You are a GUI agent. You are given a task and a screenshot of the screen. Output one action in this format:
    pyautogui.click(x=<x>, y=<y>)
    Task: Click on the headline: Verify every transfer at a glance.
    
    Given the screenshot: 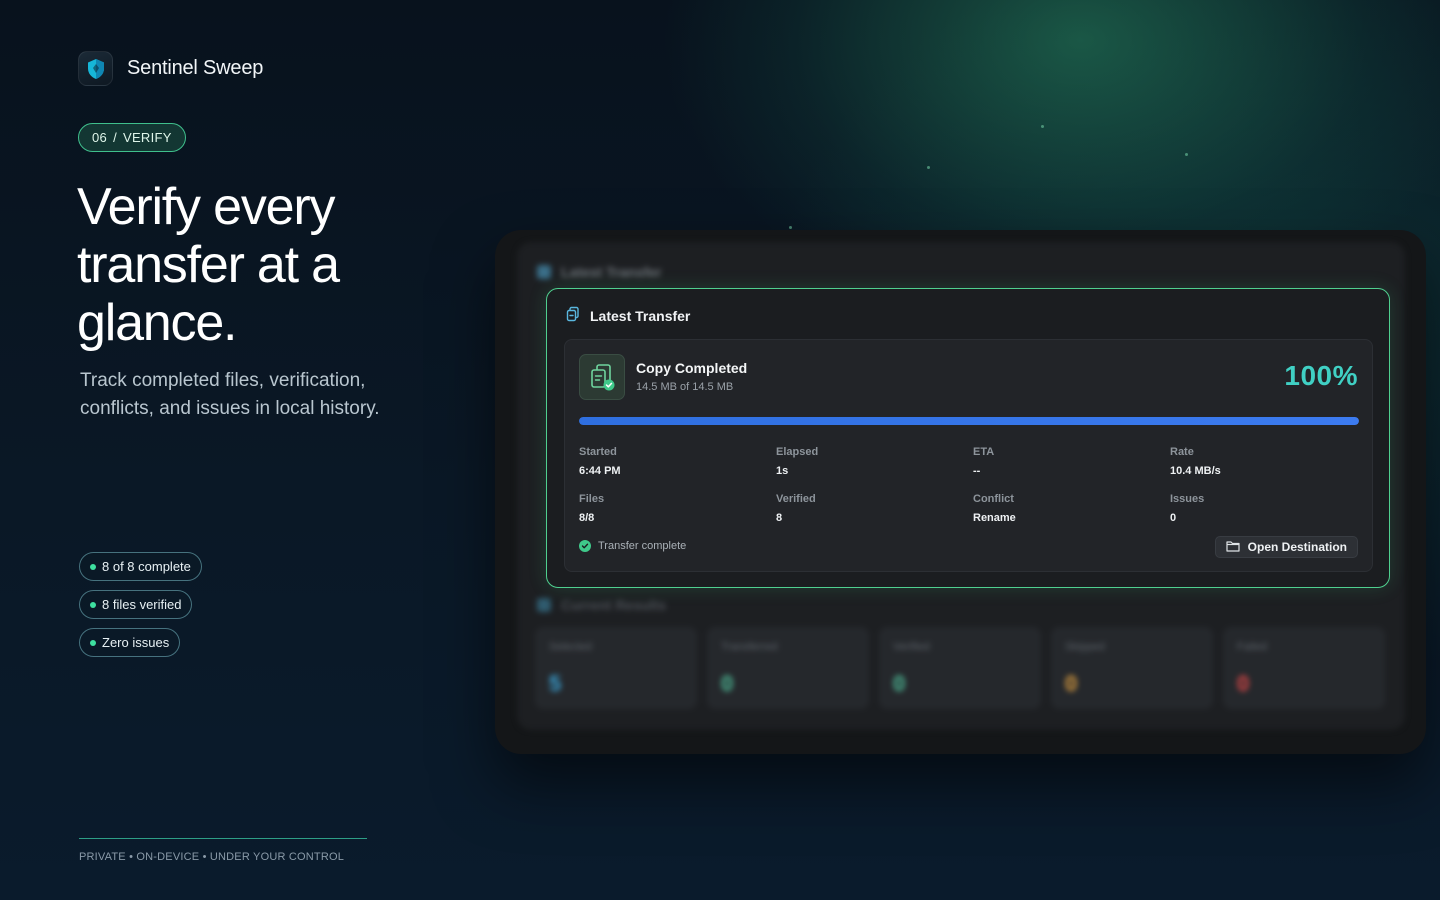 What is the action you would take?
    pyautogui.click(x=208, y=265)
    